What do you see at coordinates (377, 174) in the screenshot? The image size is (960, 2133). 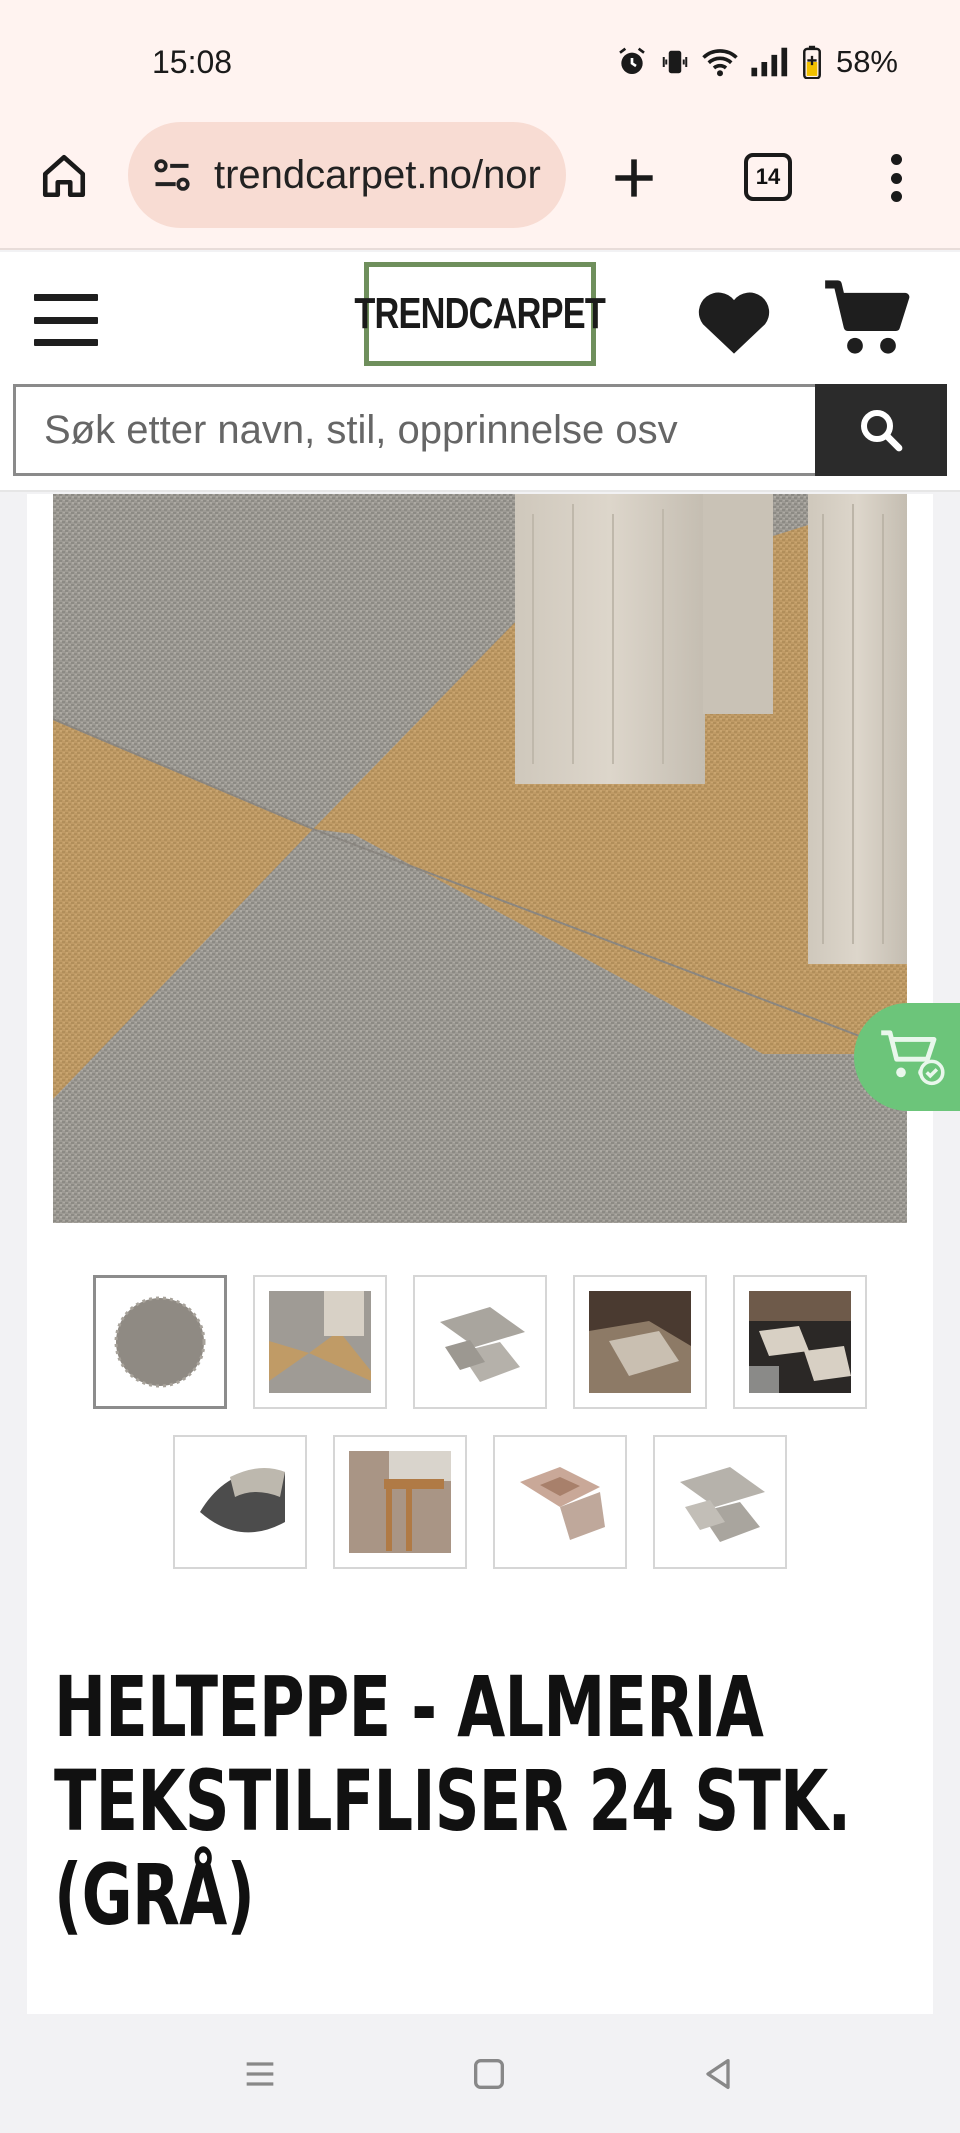 I see `url-text: trendcarpet.no/nor` at bounding box center [377, 174].